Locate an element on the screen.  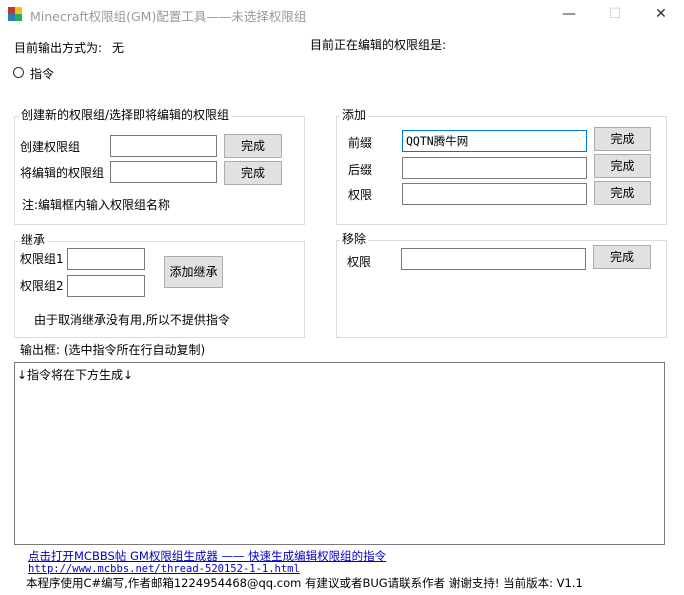
output-mode-value: 无 is located at coordinates (118, 48).